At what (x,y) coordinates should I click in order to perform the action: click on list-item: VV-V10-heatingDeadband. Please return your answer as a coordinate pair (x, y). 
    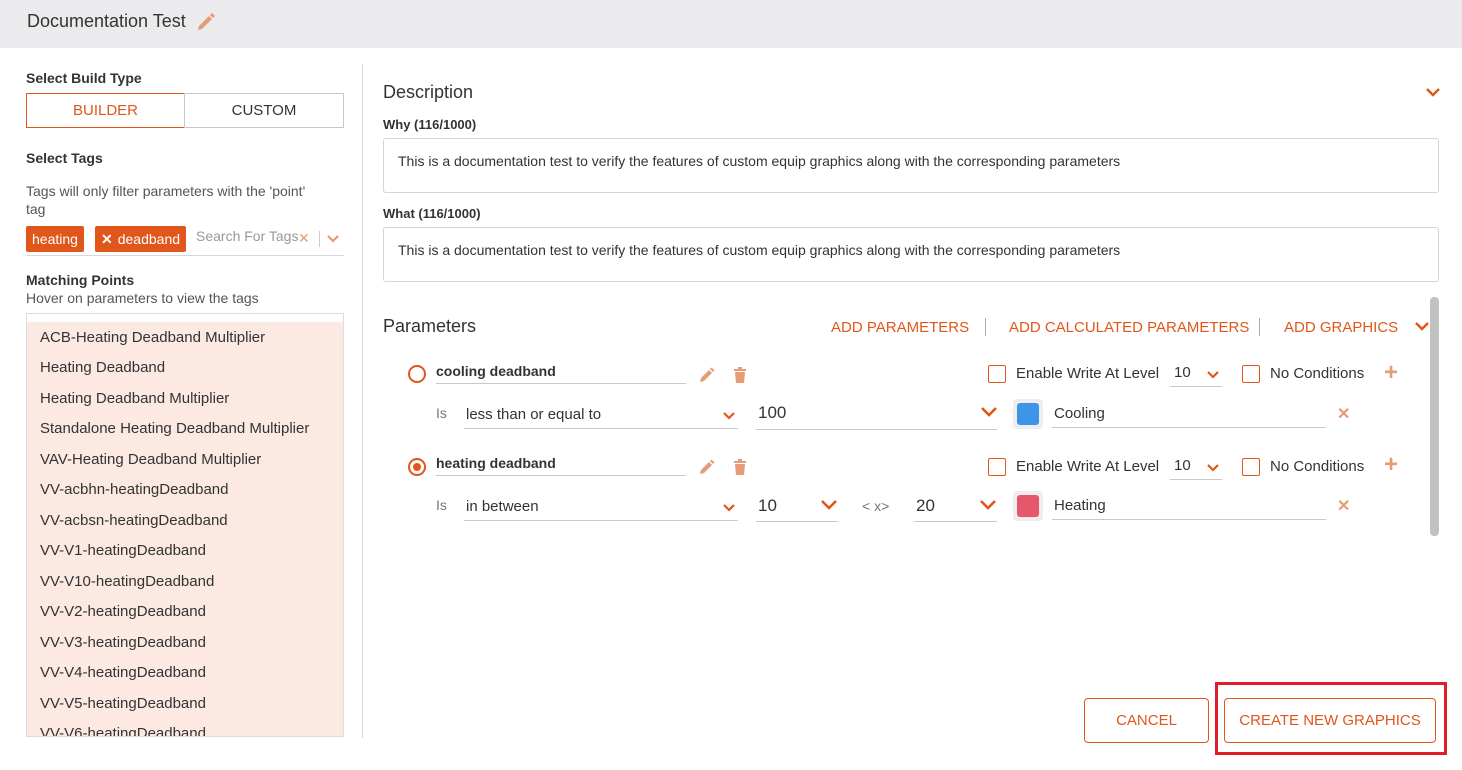
    Looking at the image, I should click on (127, 581).